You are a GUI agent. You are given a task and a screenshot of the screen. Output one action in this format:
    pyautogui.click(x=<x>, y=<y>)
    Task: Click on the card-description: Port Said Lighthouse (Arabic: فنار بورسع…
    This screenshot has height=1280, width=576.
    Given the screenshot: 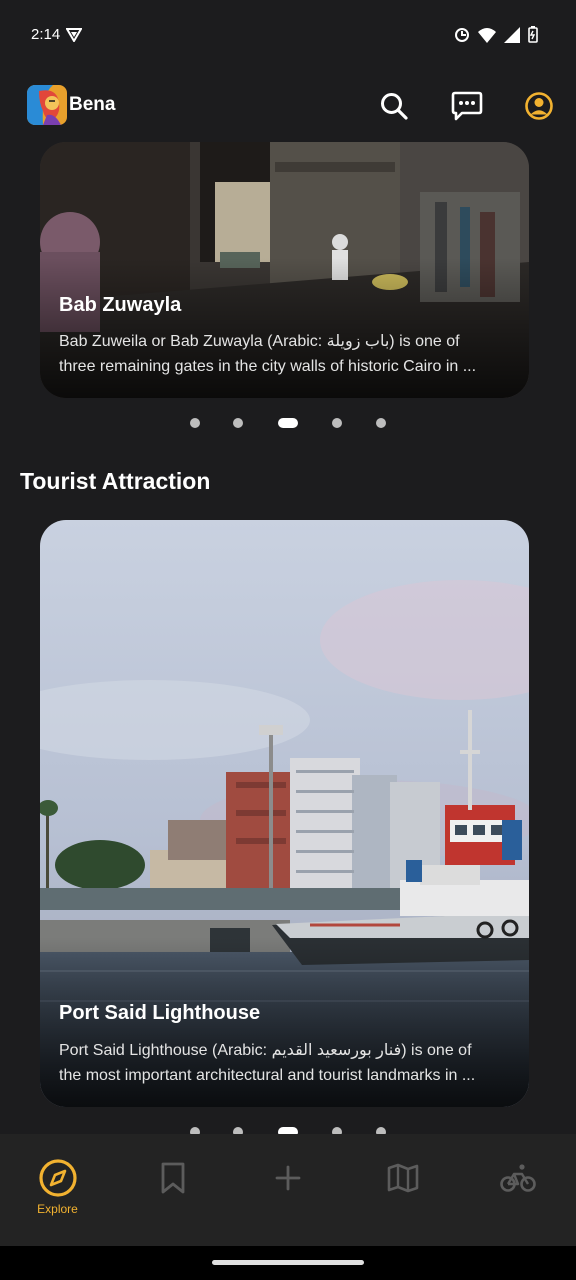 What is the action you would take?
    pyautogui.click(x=286, y=1063)
    